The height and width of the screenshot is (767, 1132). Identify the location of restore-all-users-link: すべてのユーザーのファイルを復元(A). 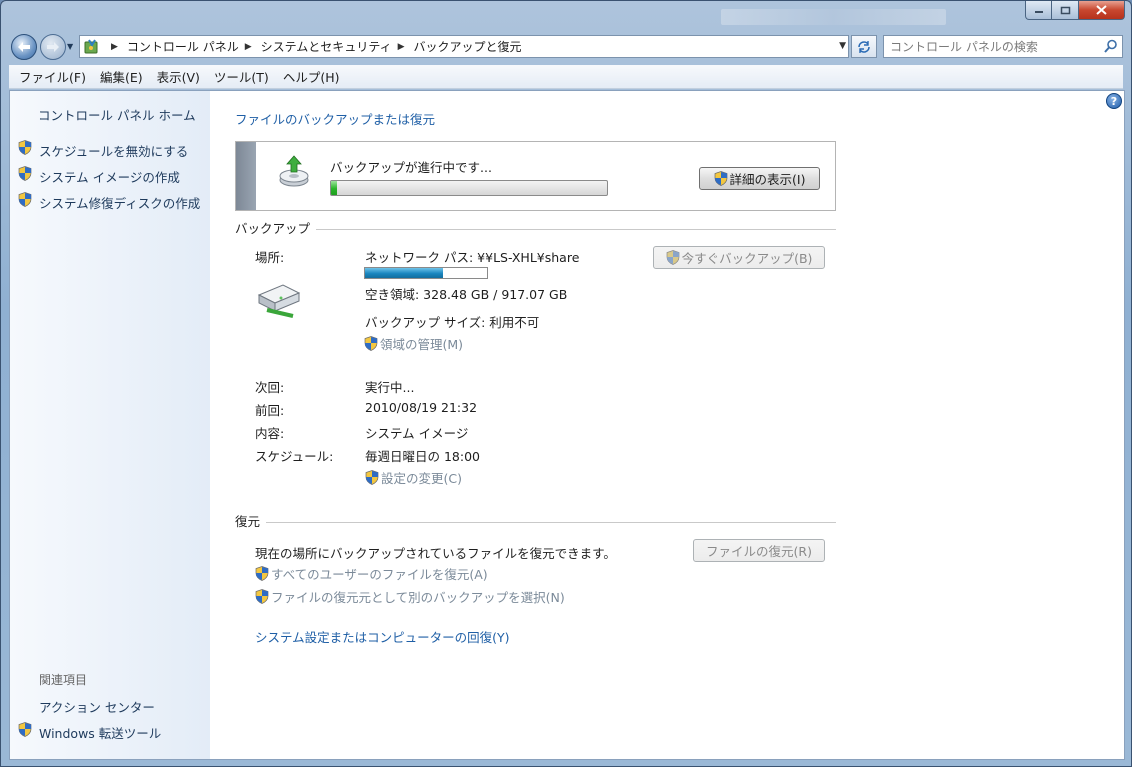
(371, 573).